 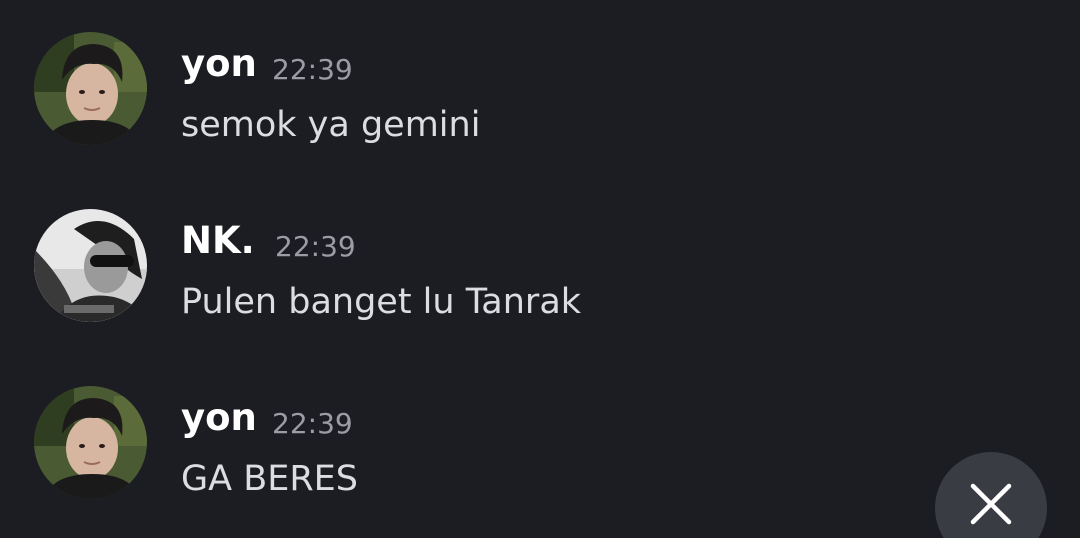 I want to click on message-text: semok ya gemini, so click(x=331, y=125).